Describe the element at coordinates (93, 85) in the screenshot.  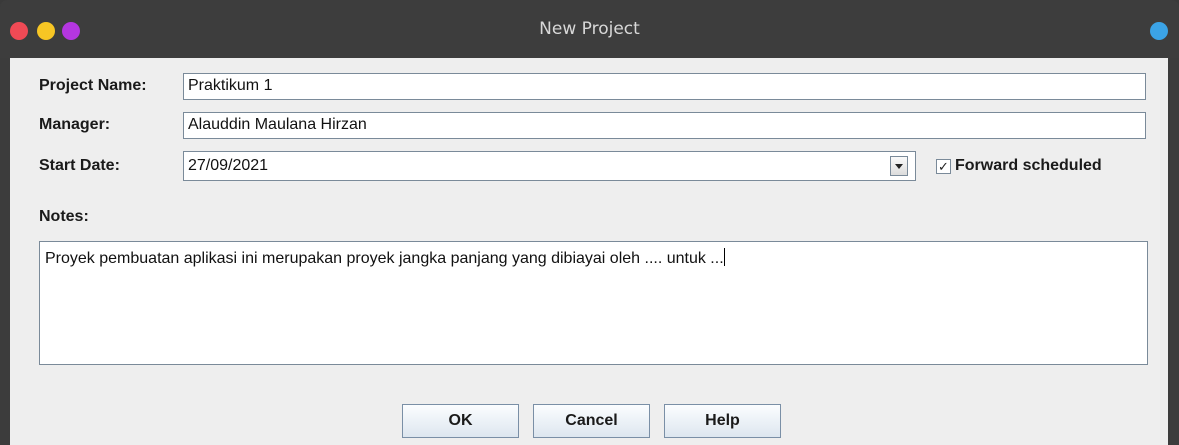
I see `project-name-label: Project Name:` at that location.